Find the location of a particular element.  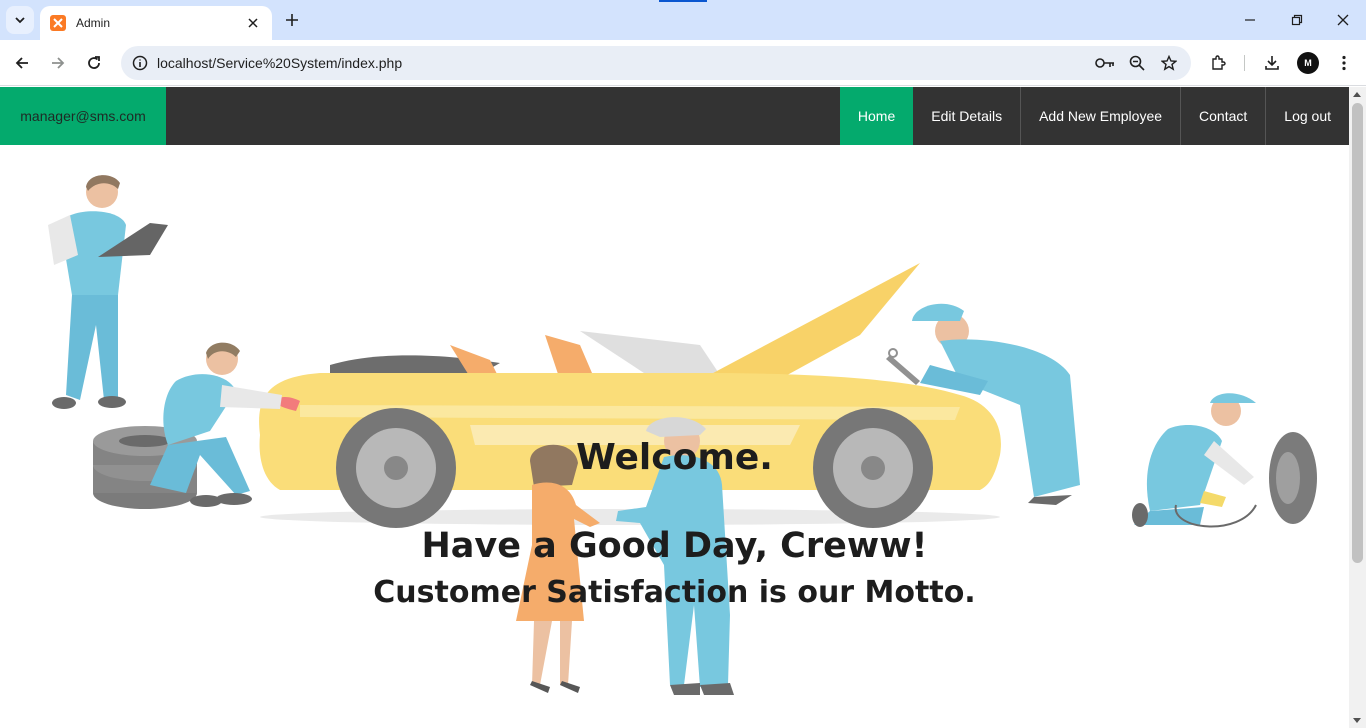

downloads-button is located at coordinates (1272, 63).